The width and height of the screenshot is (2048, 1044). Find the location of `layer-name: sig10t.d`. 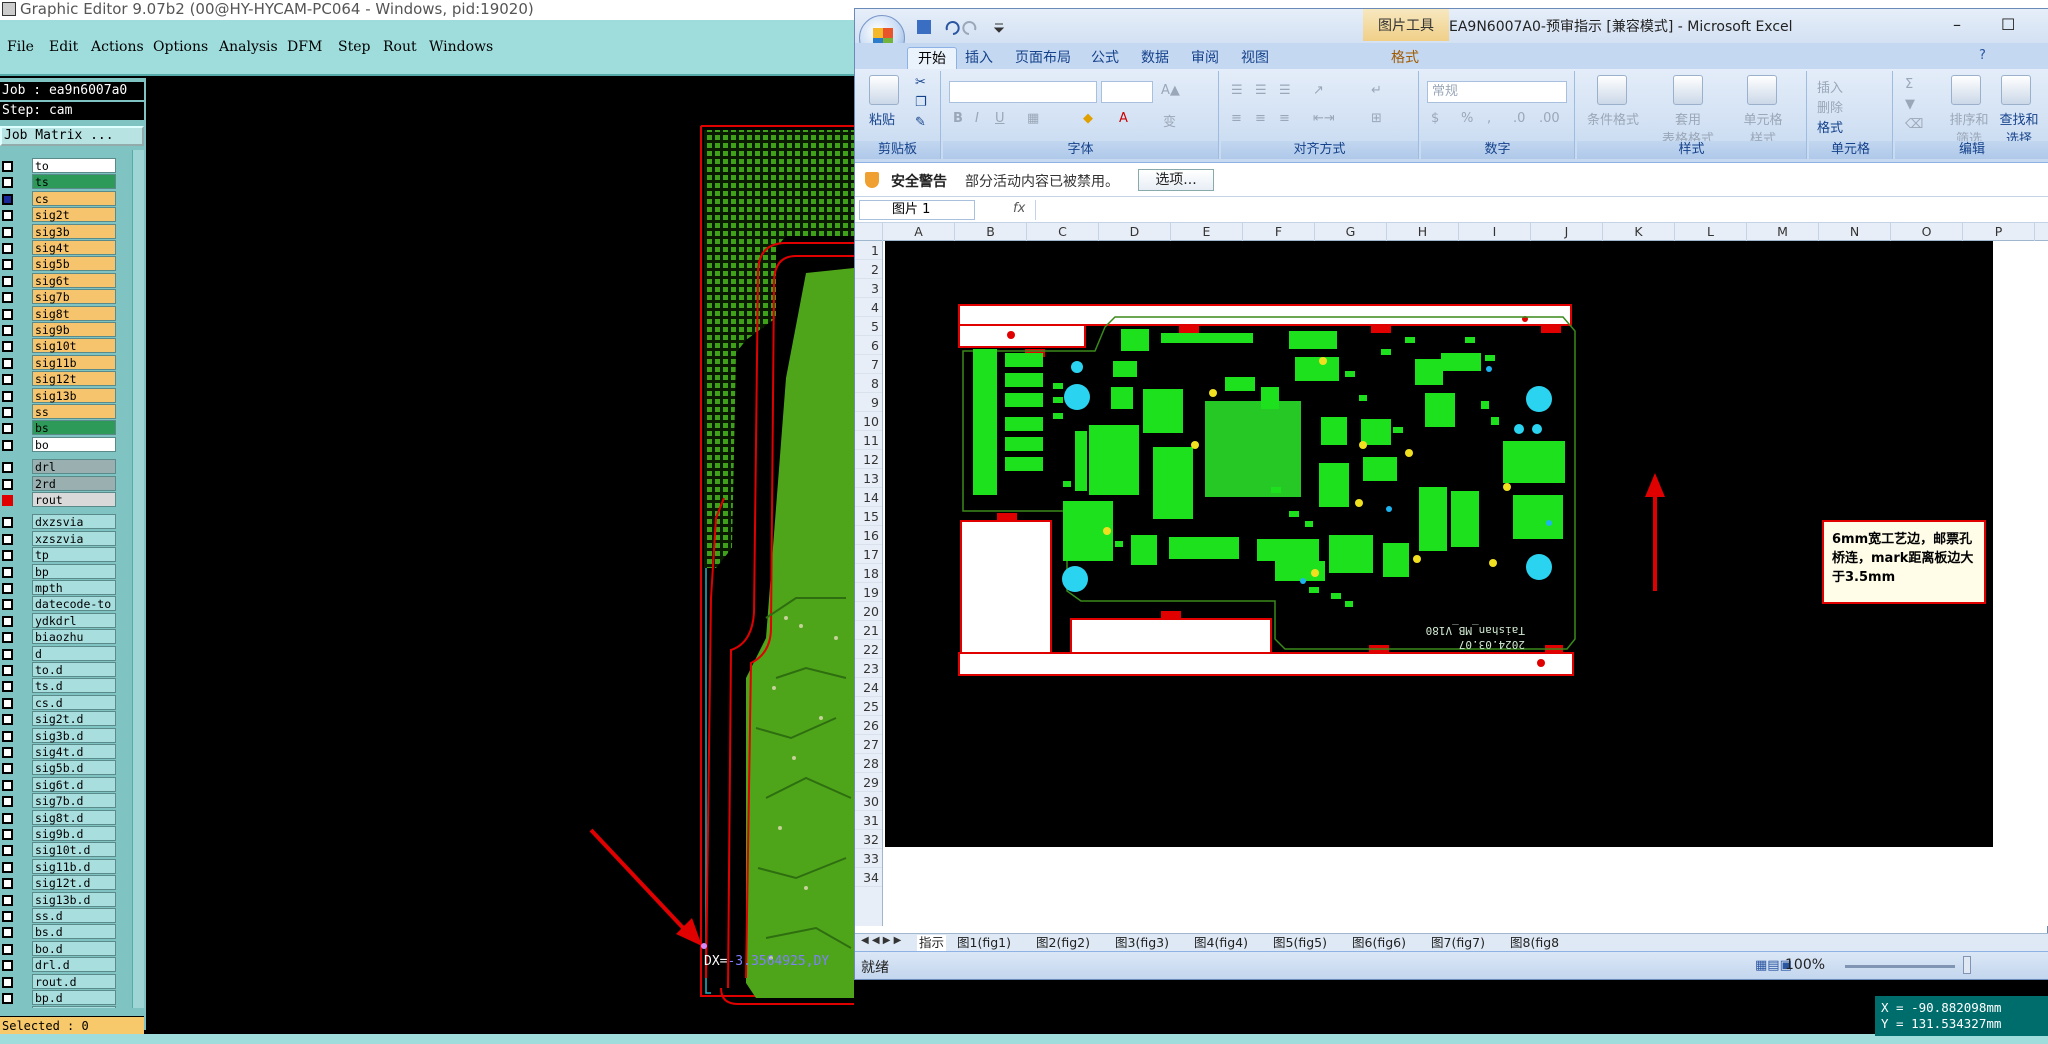

layer-name: sig10t.d is located at coordinates (74, 850).